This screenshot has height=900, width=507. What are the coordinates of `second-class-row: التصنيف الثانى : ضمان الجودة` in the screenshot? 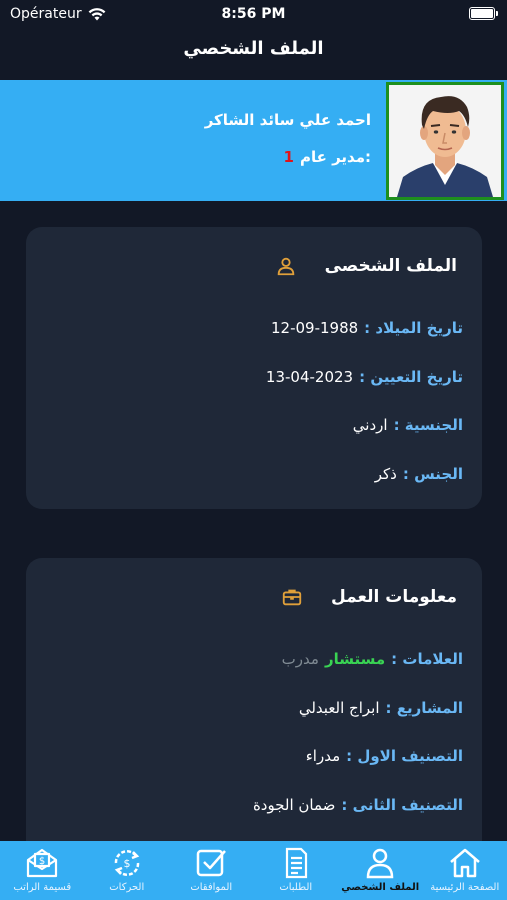 It's located at (358, 805).